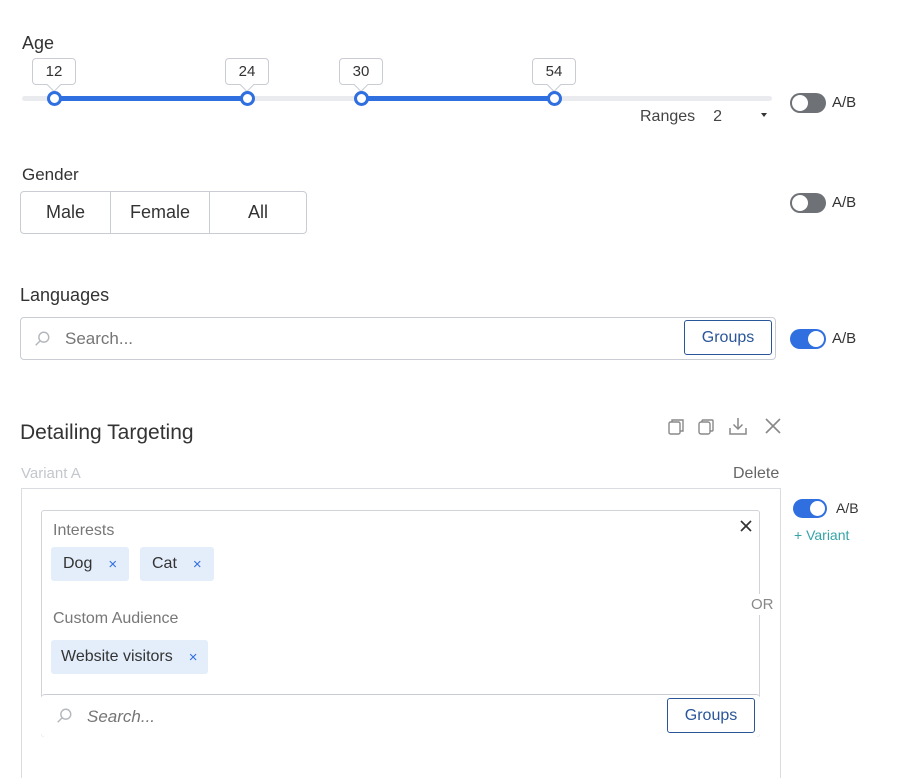 This screenshot has width=900, height=778. Describe the element at coordinates (808, 203) in the screenshot. I see `ab-toggle-gender` at that location.